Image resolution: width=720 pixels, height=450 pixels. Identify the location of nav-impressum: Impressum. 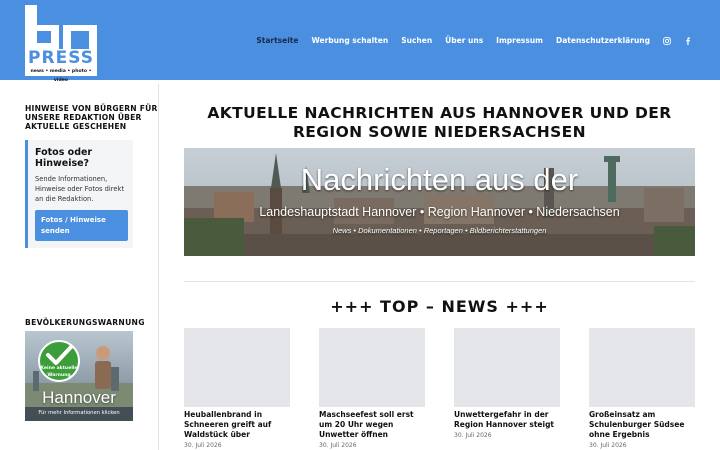
(519, 40).